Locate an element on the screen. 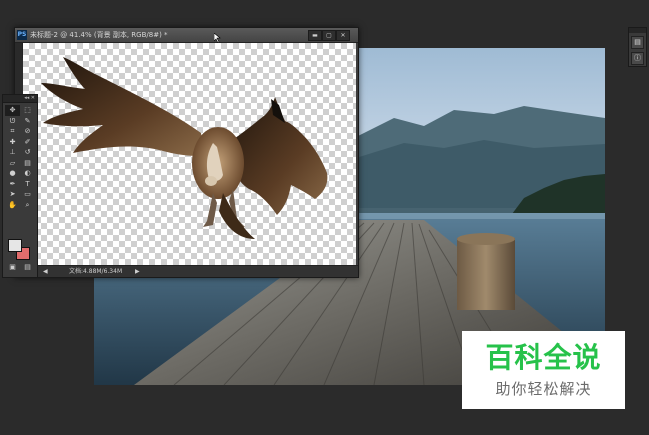 Image resolution: width=649 pixels, height=435 pixels. layers-panel-icon: ▤ is located at coordinates (637, 42).